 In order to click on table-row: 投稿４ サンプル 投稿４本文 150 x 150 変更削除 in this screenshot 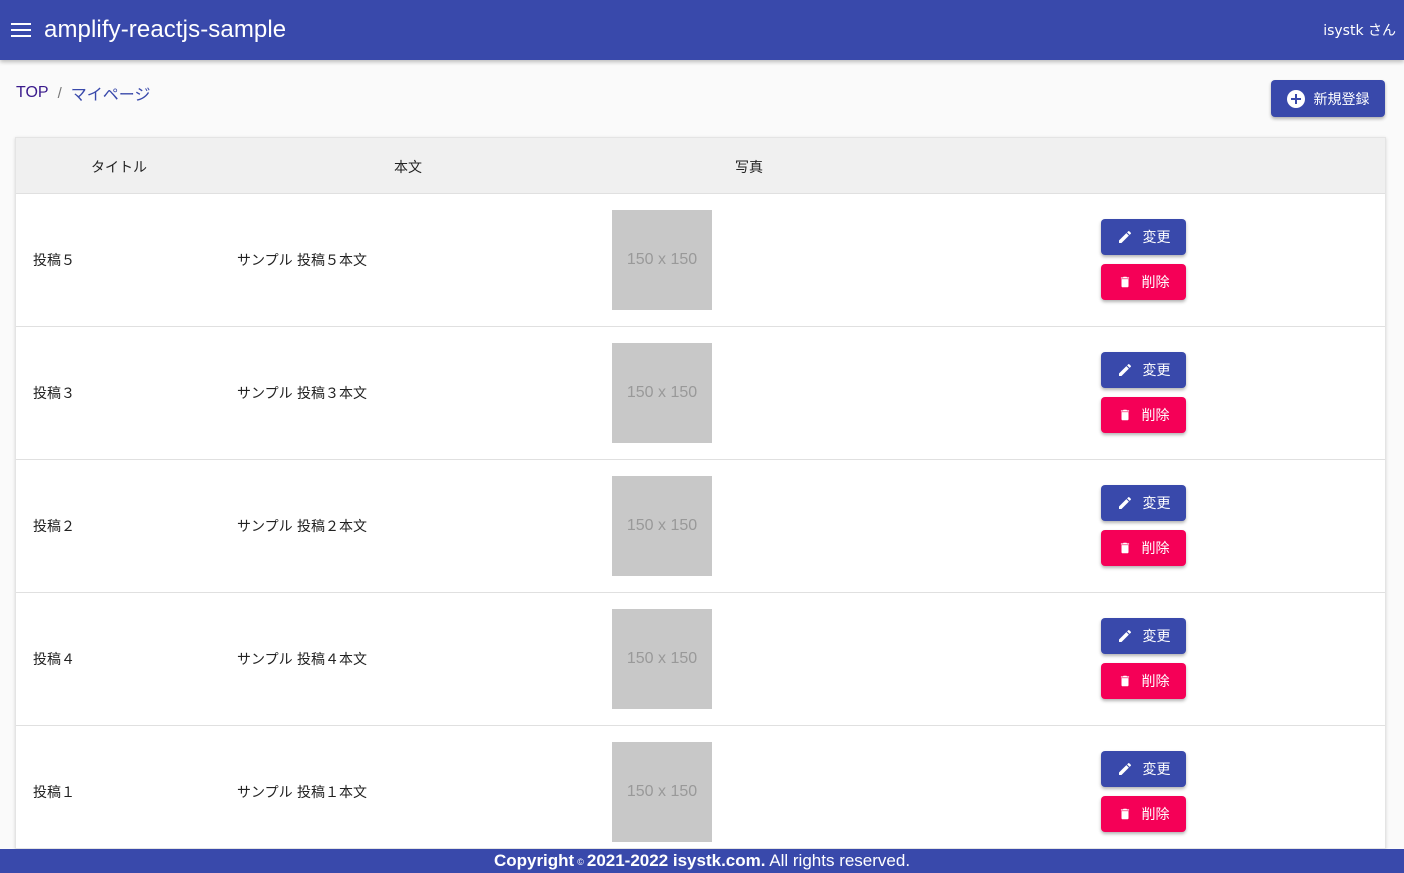, I will do `click(700, 659)`.